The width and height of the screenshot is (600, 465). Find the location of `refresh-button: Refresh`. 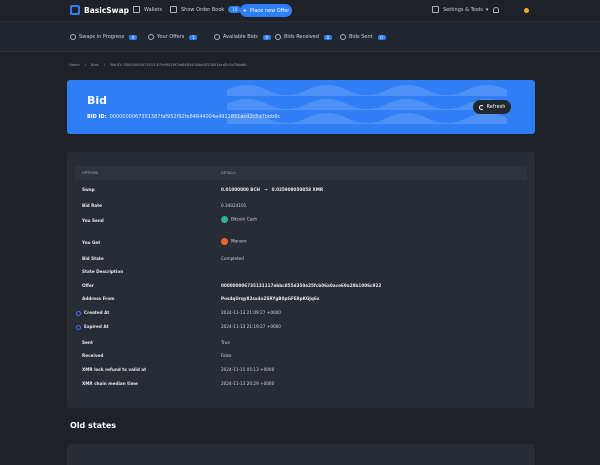

refresh-button: Refresh is located at coordinates (492, 107).